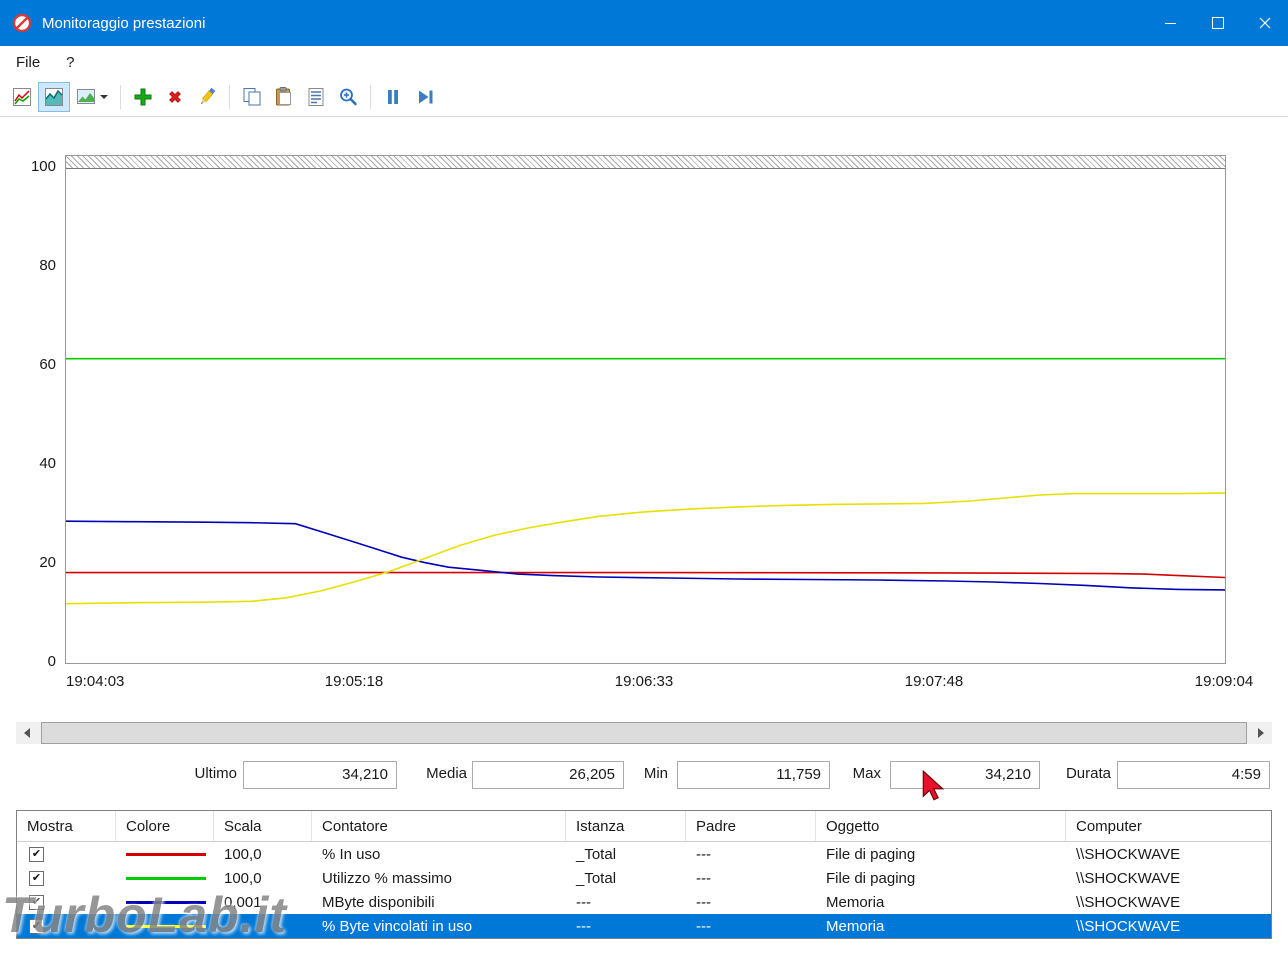 The image size is (1288, 960). What do you see at coordinates (965, 775) in the screenshot?
I see `max-value: 34,210` at bounding box center [965, 775].